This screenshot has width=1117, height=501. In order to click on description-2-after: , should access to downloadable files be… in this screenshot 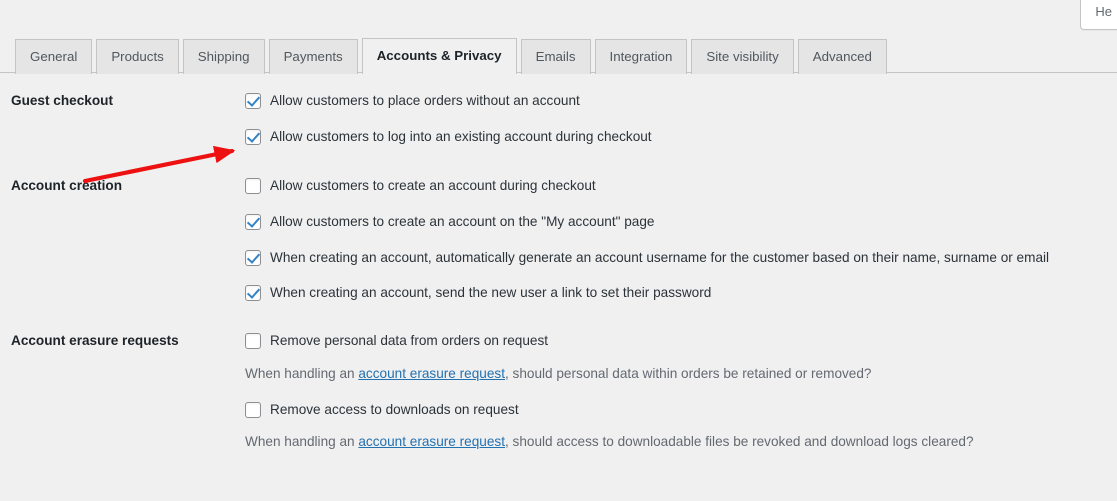, I will do `click(739, 442)`.